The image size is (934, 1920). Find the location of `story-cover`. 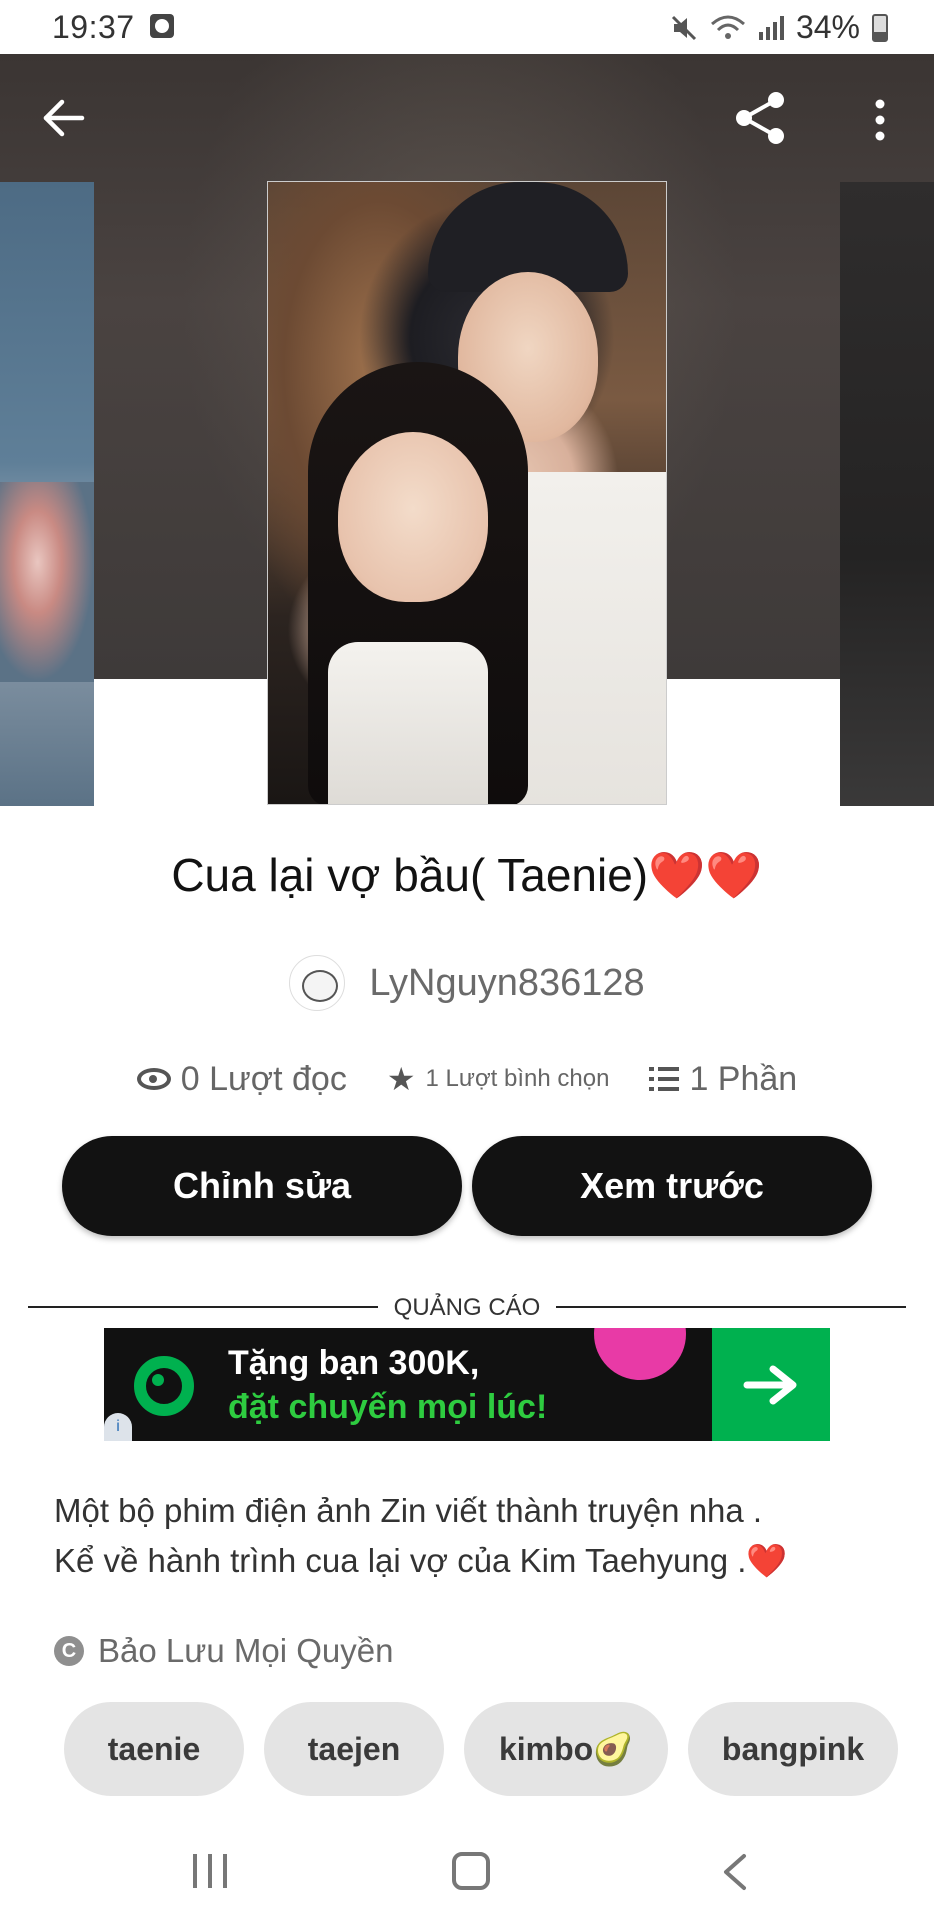

story-cover is located at coordinates (467, 493).